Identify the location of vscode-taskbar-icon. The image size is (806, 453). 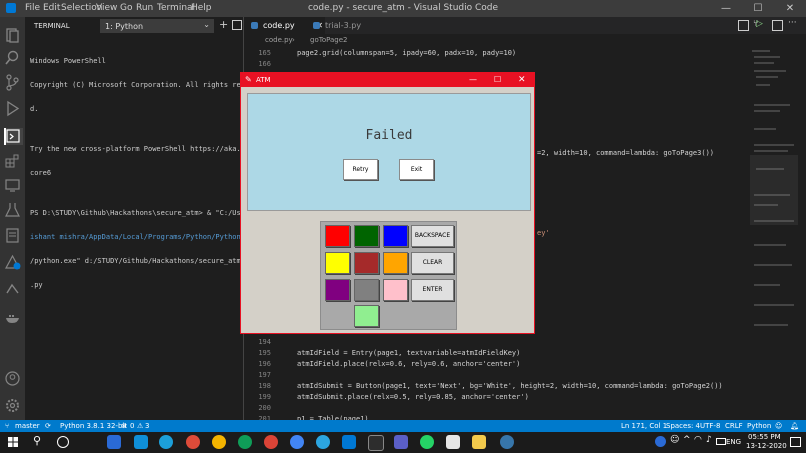
(349, 442).